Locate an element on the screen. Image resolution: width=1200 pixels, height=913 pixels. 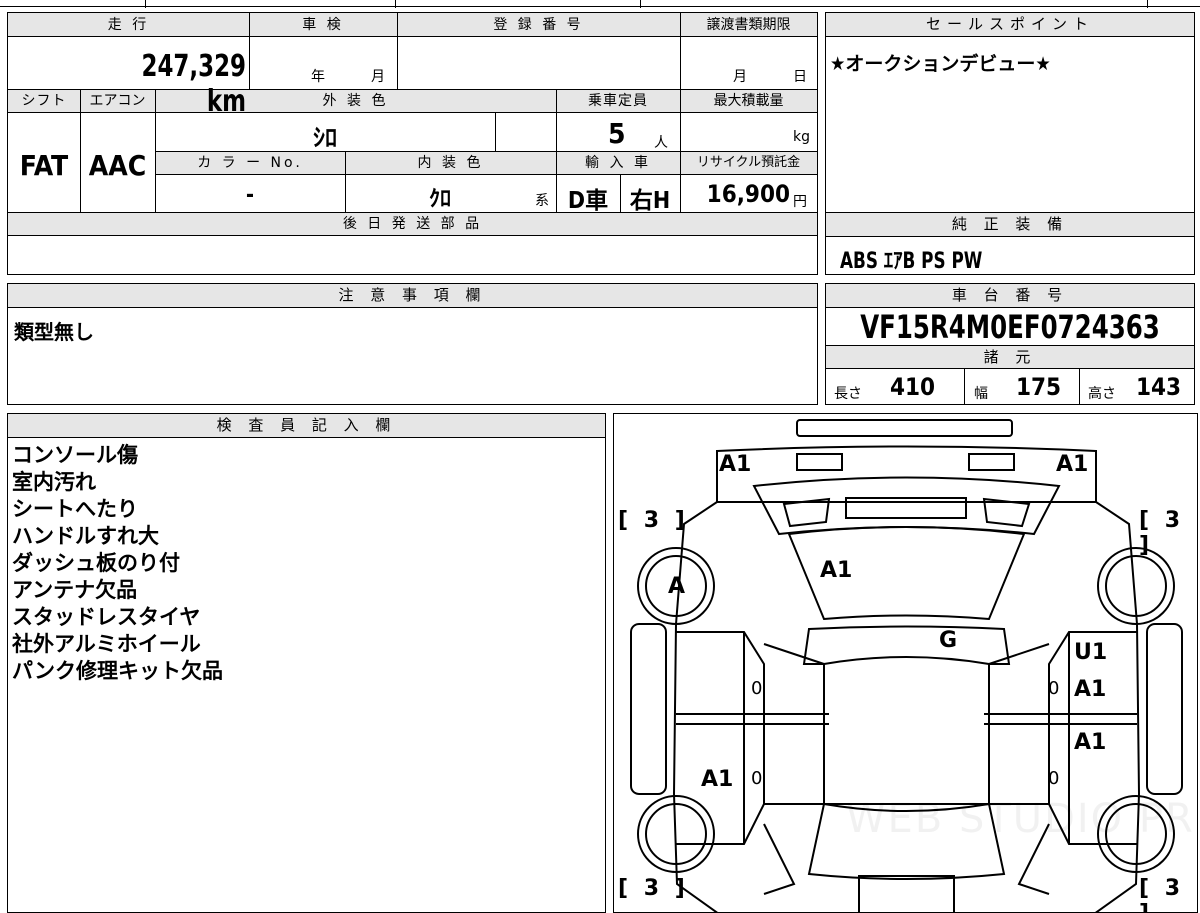
caution-text: 類型無し is located at coordinates (54, 332).